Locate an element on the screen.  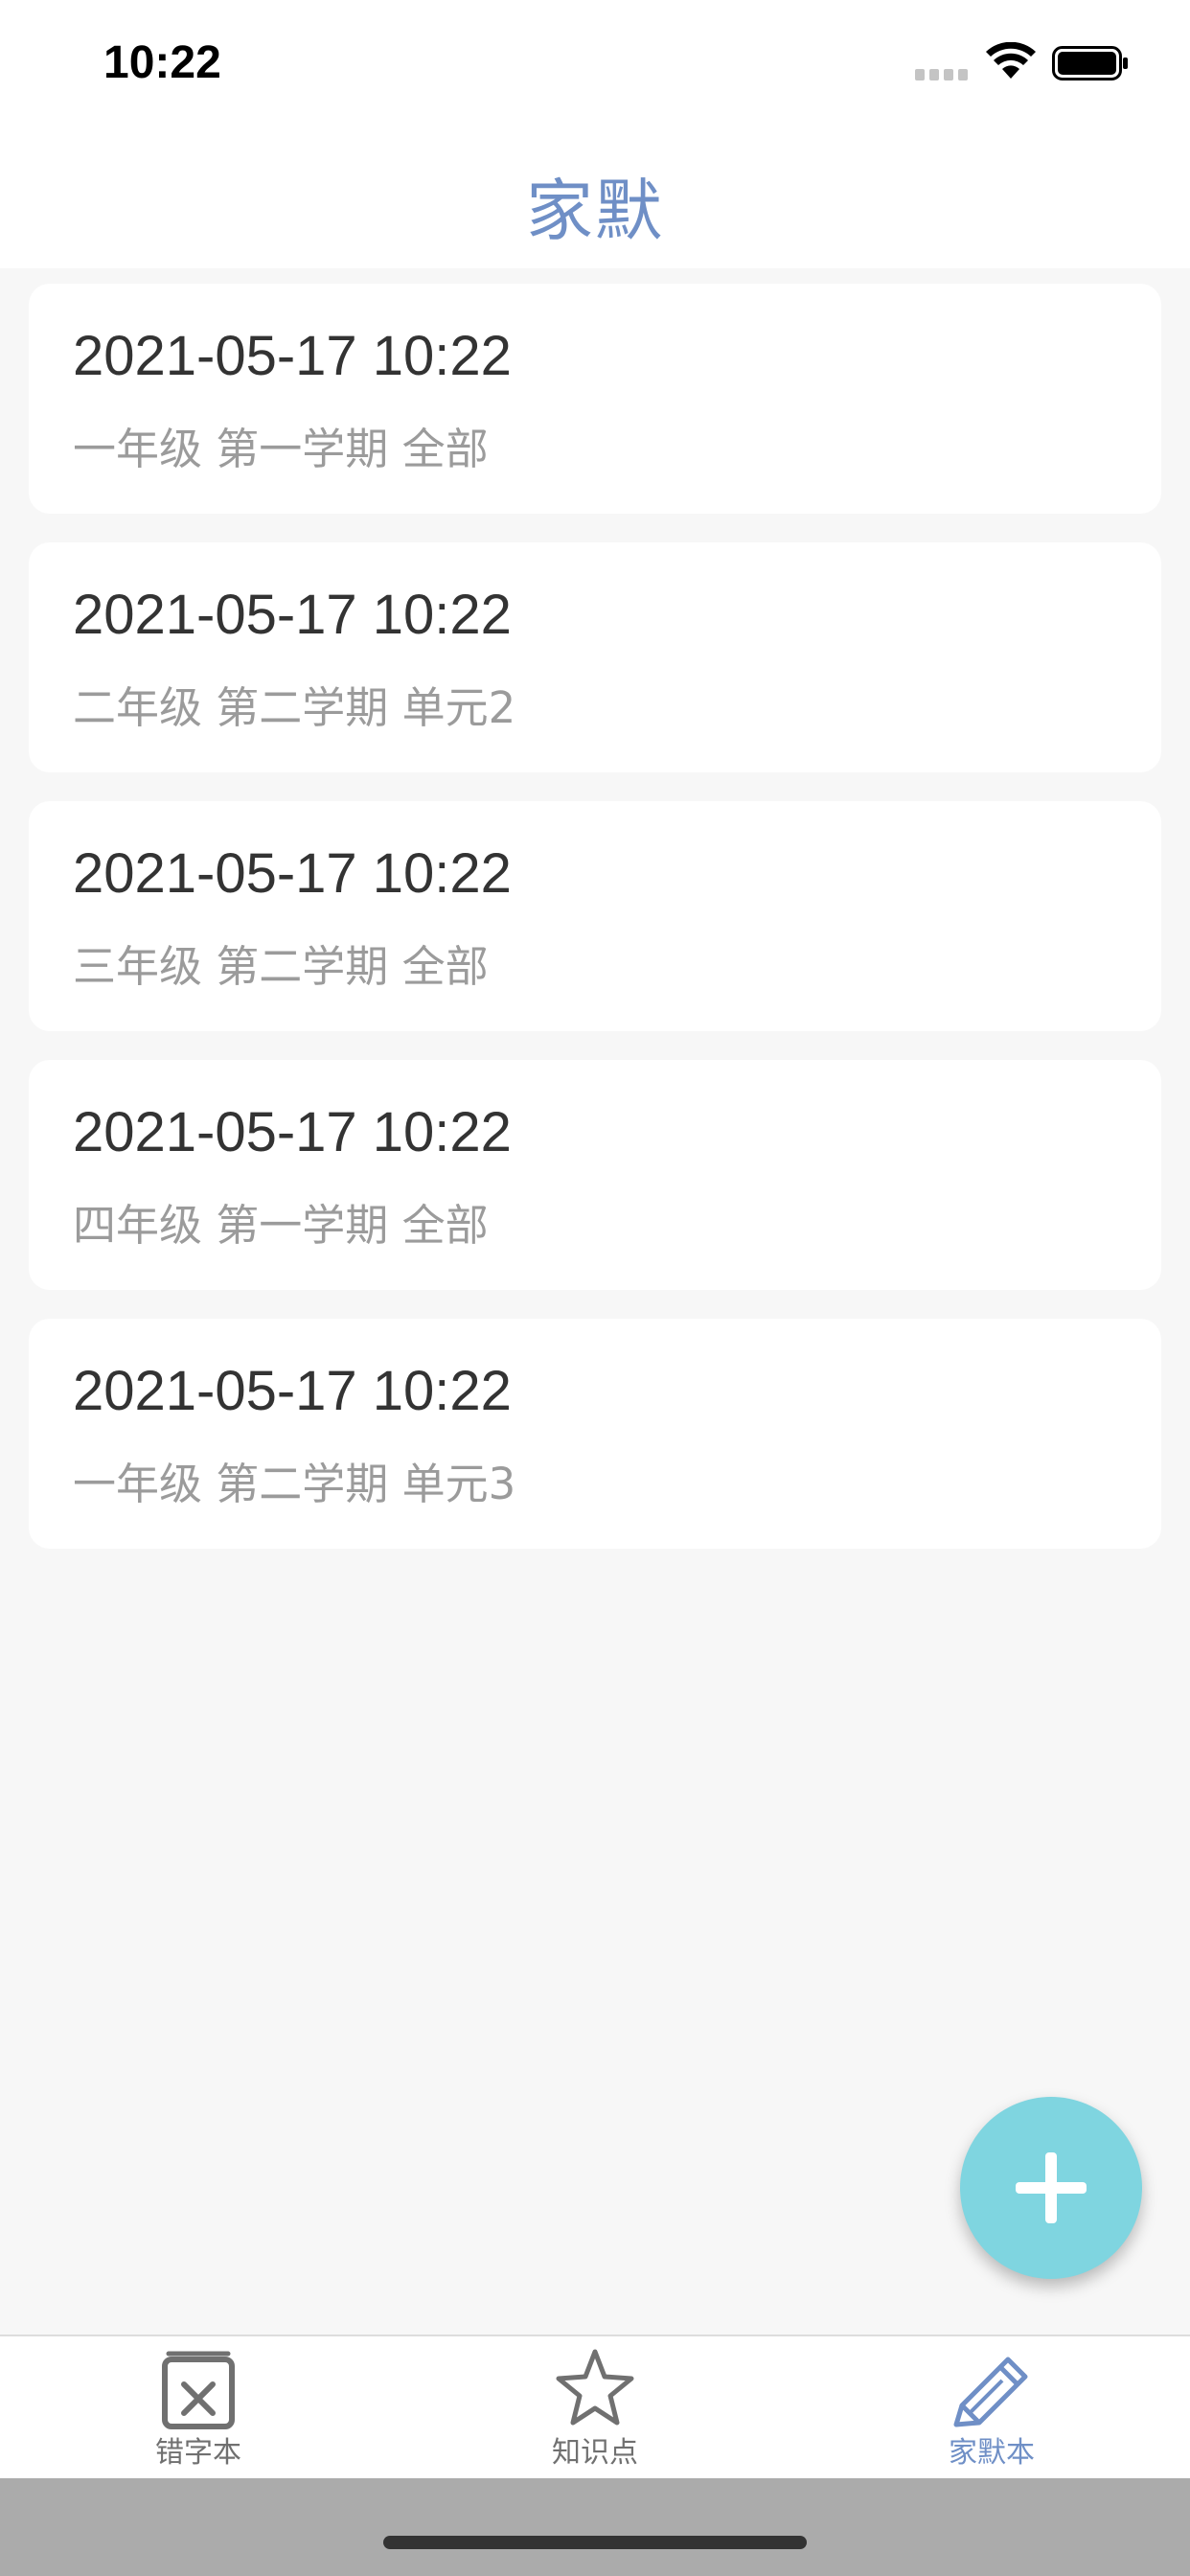
record-subtitle: 四年级 第一学期 全部 is located at coordinates (281, 1225).